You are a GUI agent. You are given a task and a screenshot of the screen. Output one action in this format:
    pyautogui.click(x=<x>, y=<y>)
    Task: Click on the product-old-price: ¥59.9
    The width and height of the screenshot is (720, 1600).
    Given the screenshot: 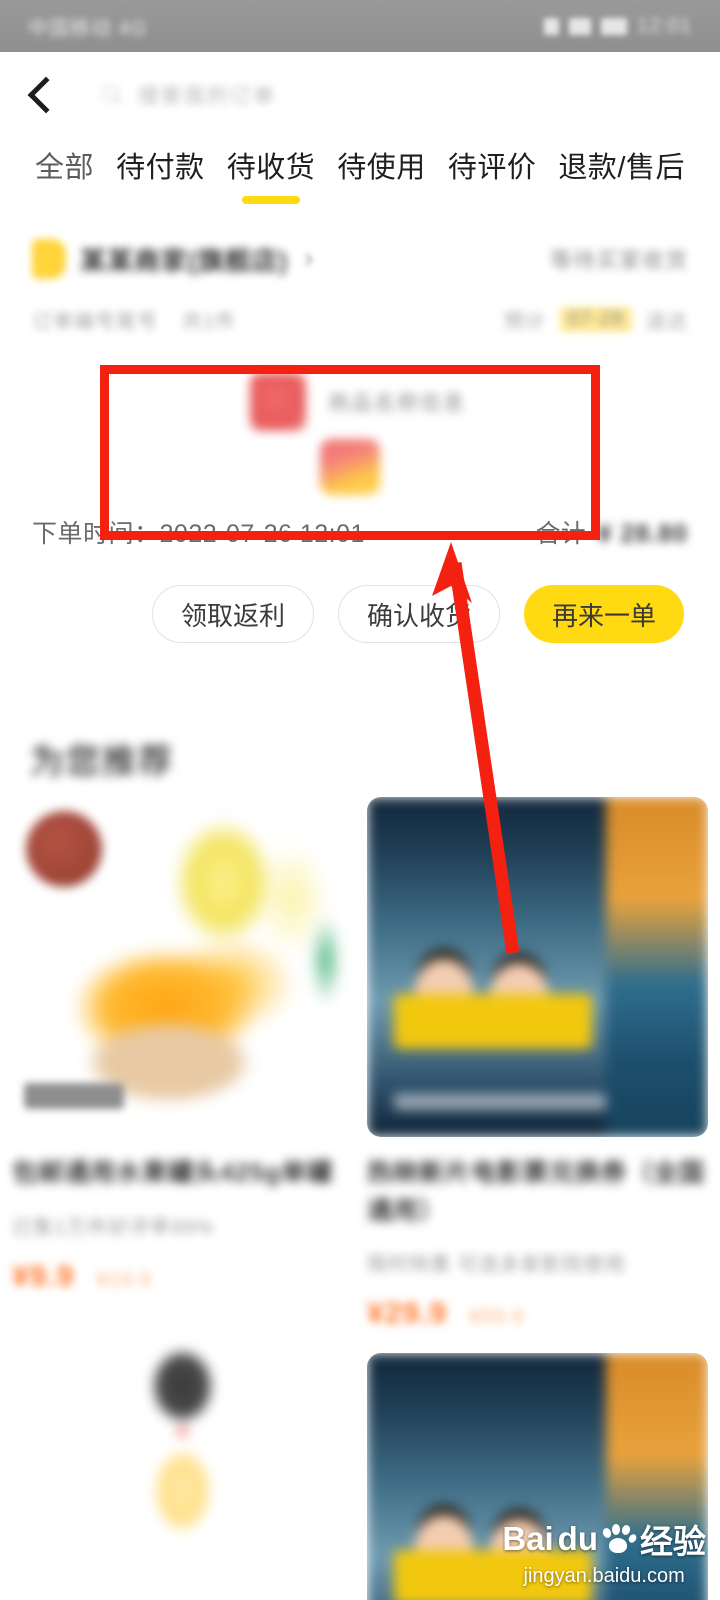 What is the action you would take?
    pyautogui.click(x=497, y=1317)
    